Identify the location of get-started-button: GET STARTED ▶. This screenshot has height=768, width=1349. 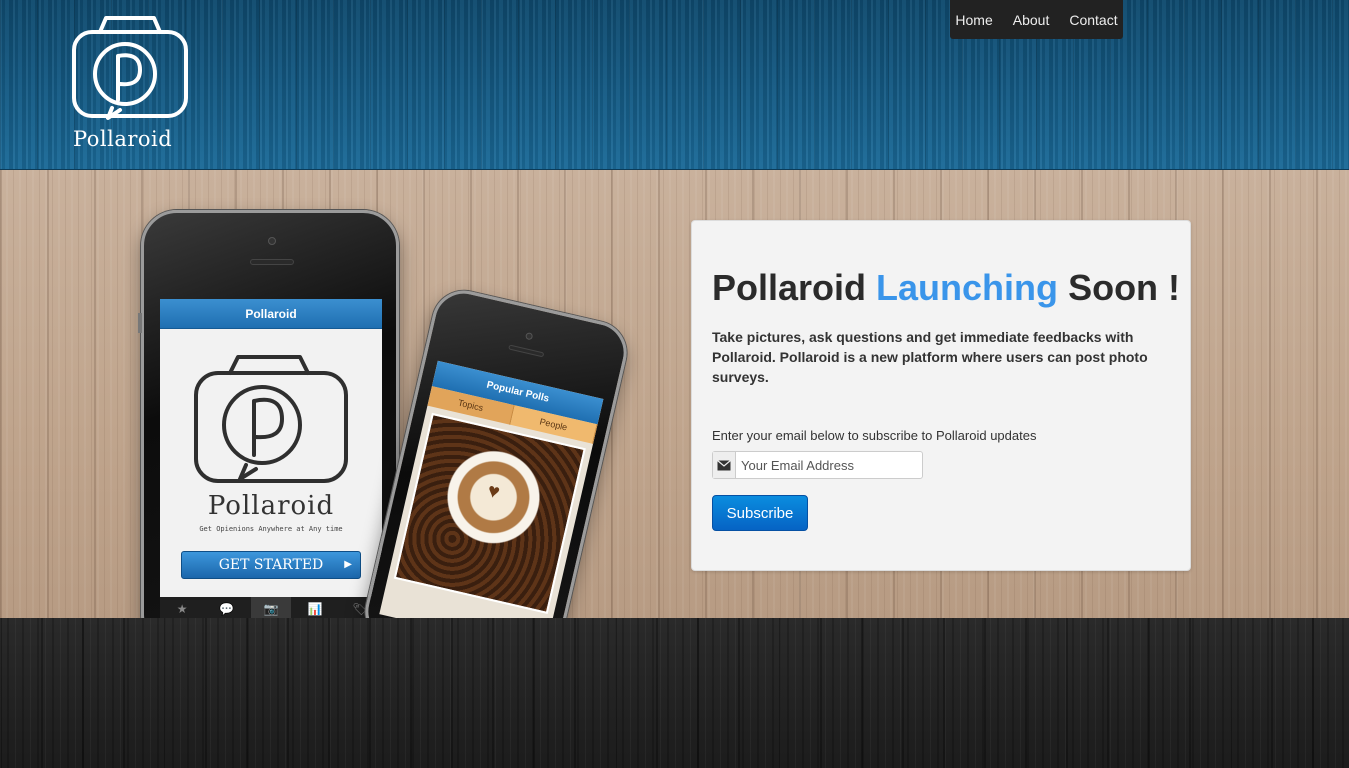
(271, 565).